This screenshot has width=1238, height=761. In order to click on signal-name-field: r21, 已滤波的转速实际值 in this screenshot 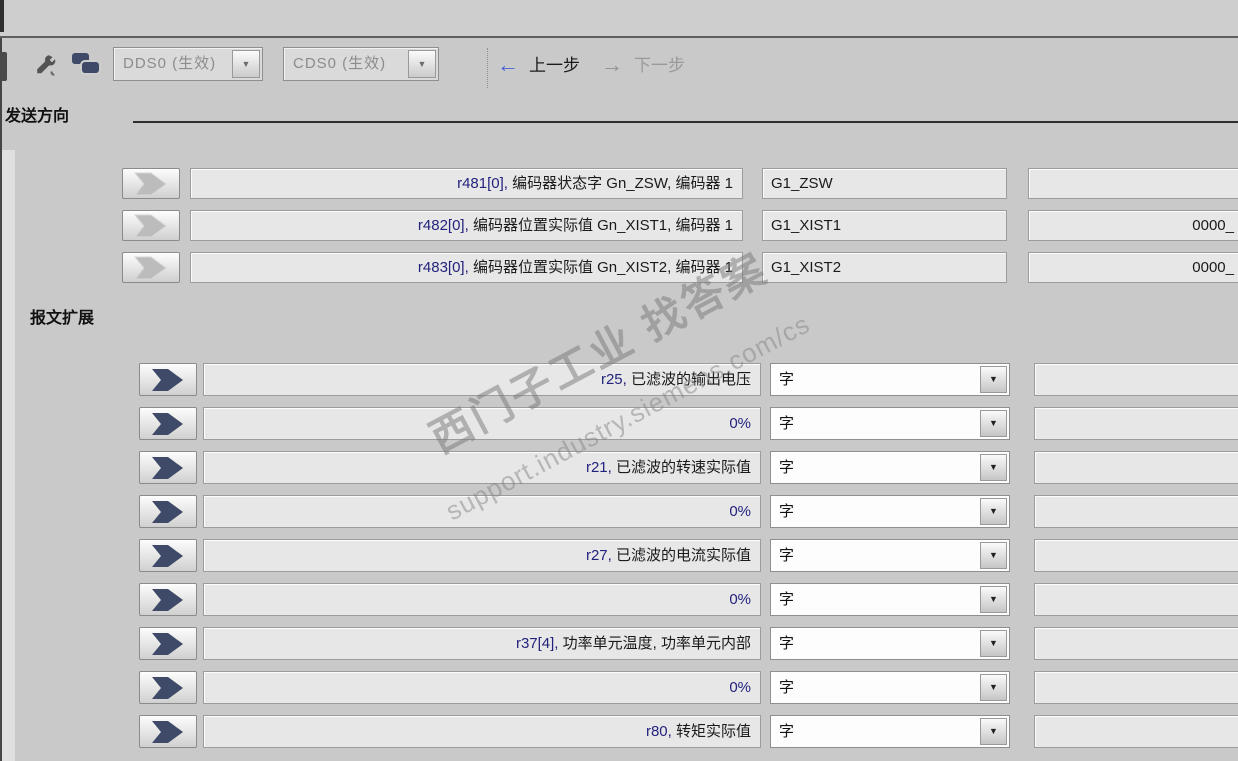, I will do `click(482, 467)`.